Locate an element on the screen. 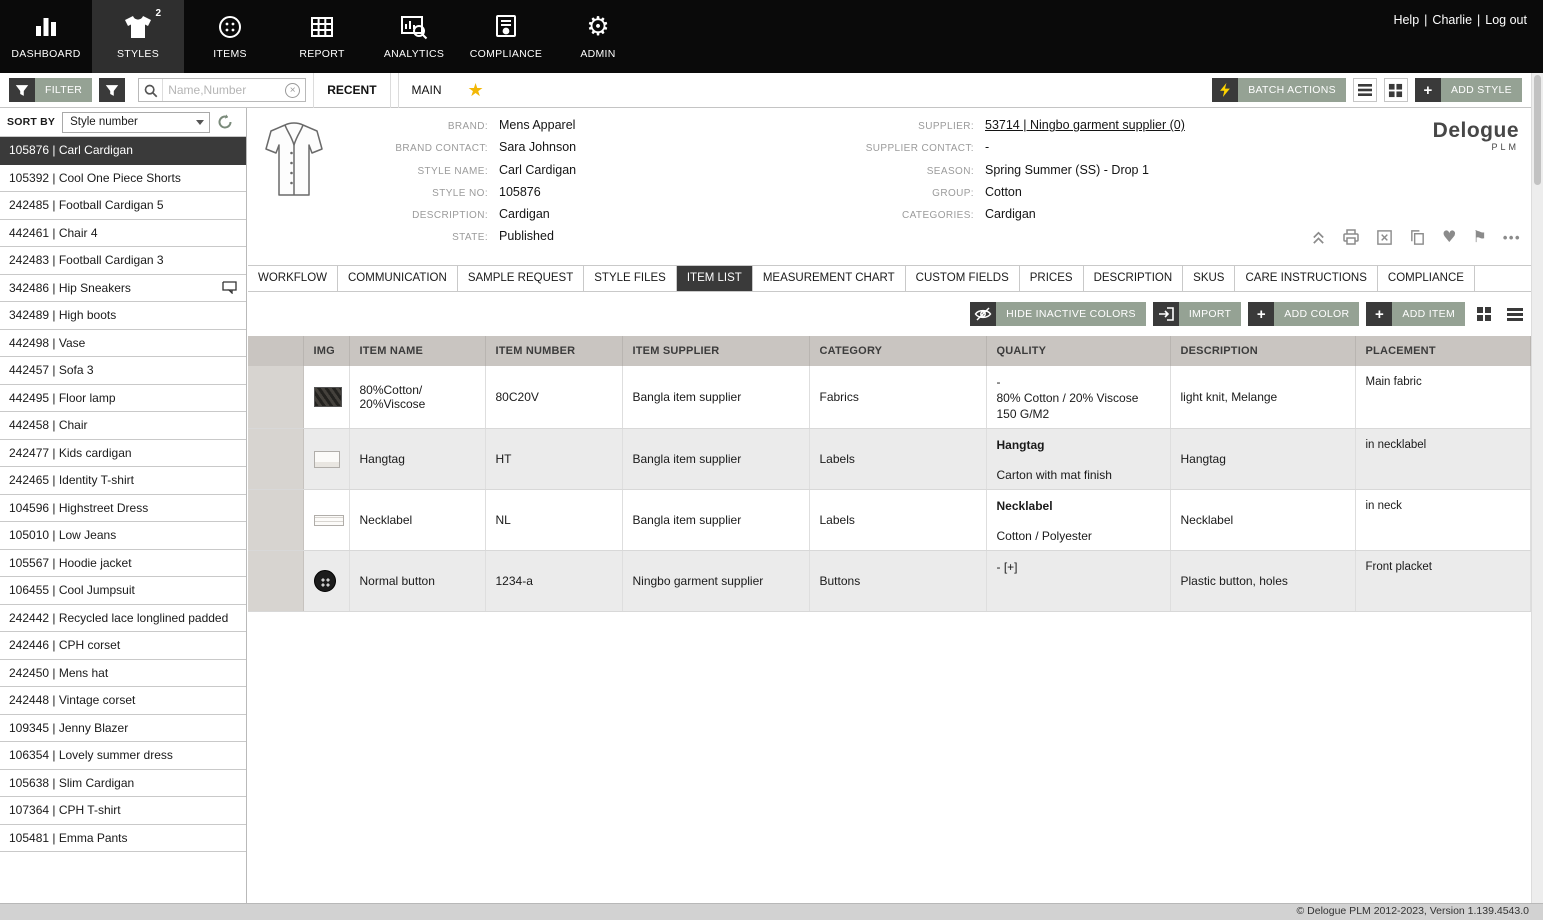 The height and width of the screenshot is (920, 1543). style-tab: STYLE FILES is located at coordinates (630, 278).